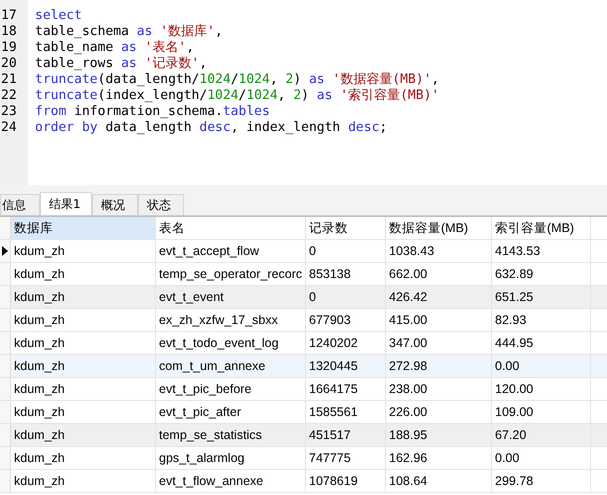  Describe the element at coordinates (9, 32) in the screenshot. I see `line-number: 18` at that location.